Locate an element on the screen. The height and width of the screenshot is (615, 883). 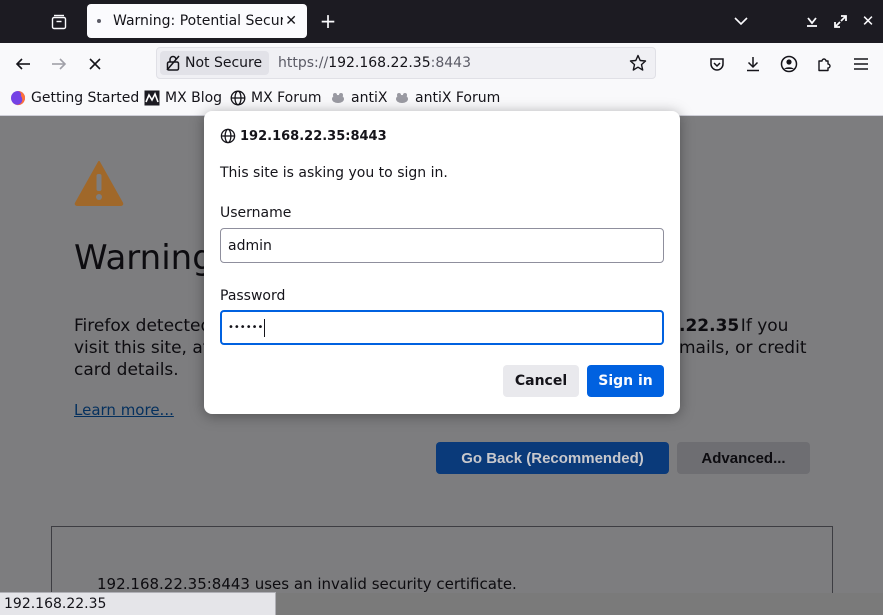
forward-icon is located at coordinates (59, 64).